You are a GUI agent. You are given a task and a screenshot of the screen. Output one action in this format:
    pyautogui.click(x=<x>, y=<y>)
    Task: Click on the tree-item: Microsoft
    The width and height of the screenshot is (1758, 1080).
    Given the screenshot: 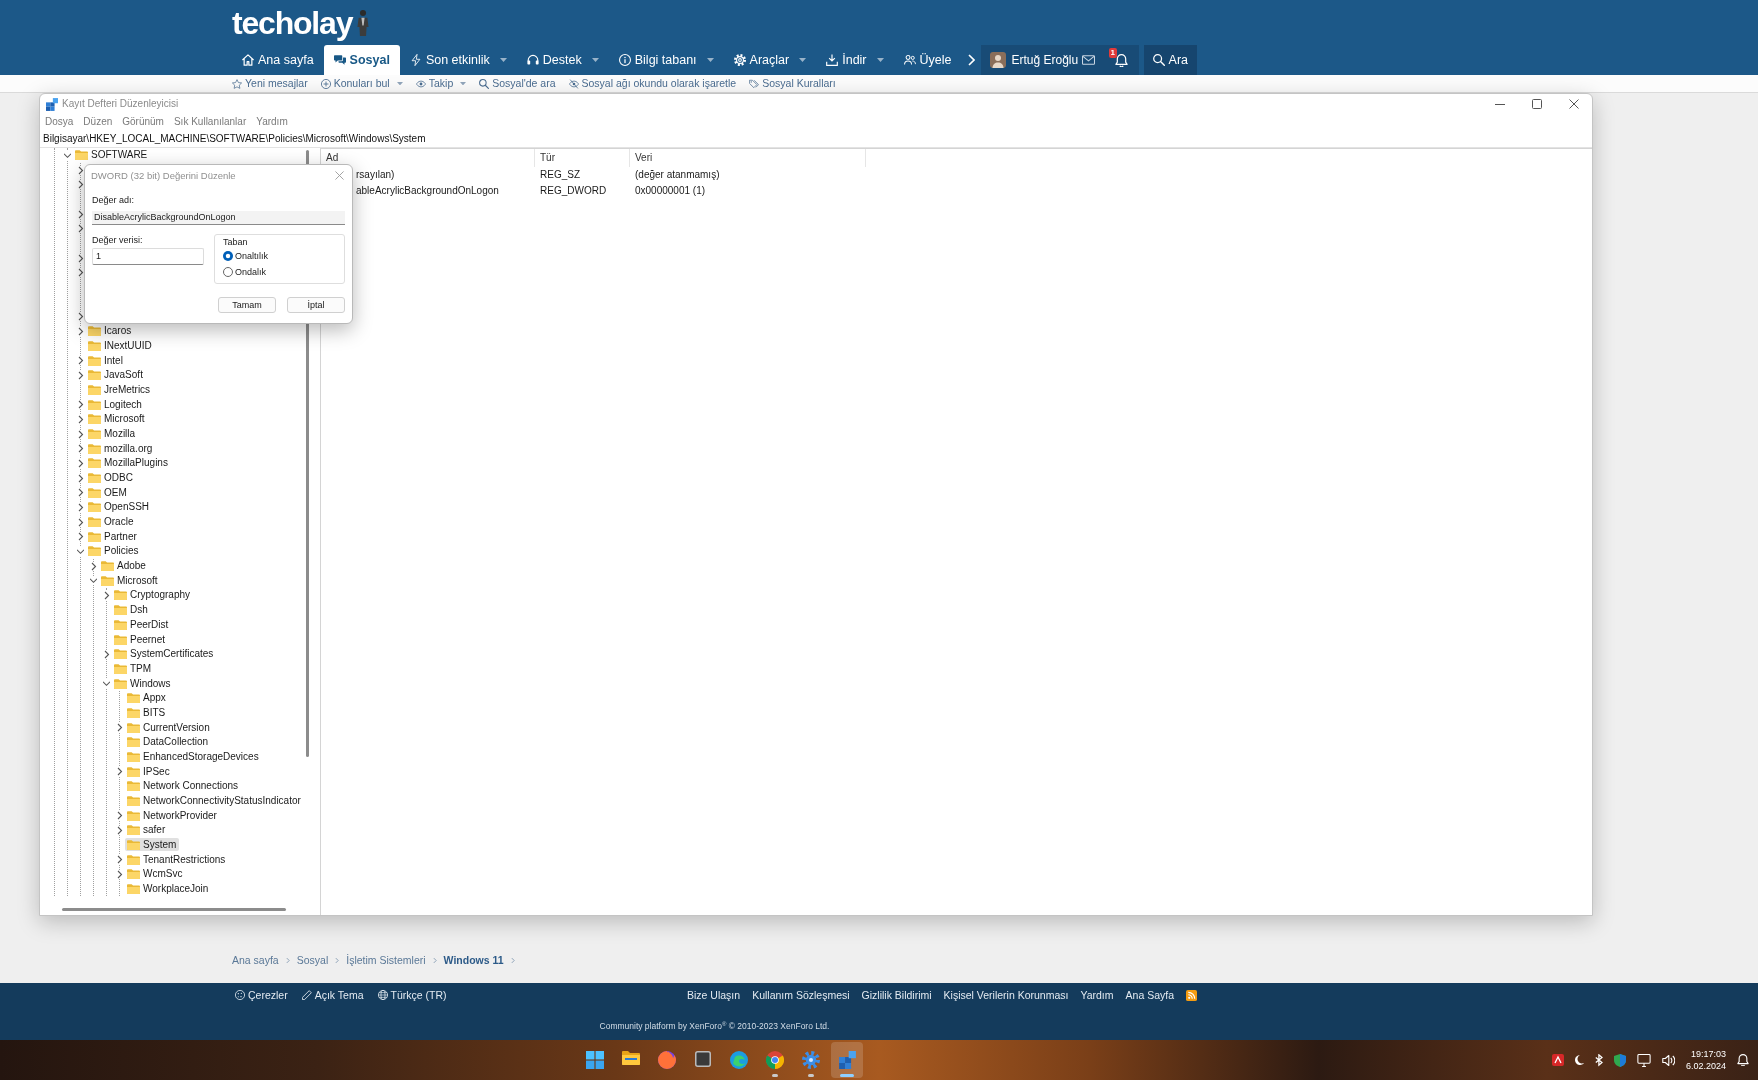 What is the action you would take?
    pyautogui.click(x=130, y=581)
    